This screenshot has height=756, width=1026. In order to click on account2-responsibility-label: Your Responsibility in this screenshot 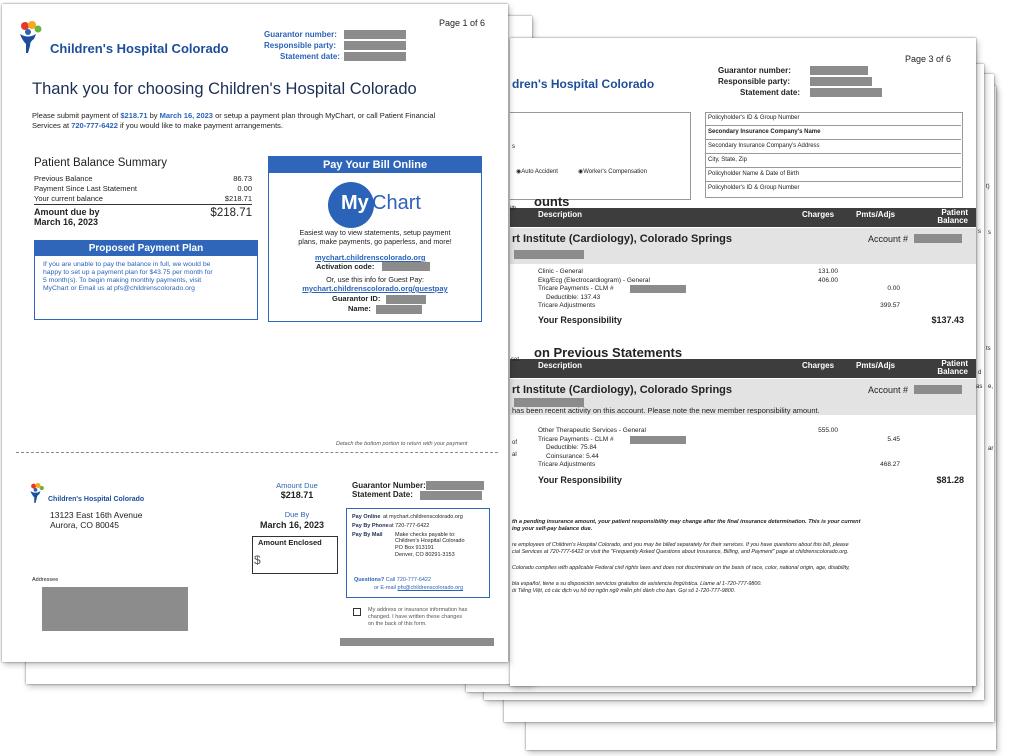, I will do `click(580, 480)`.